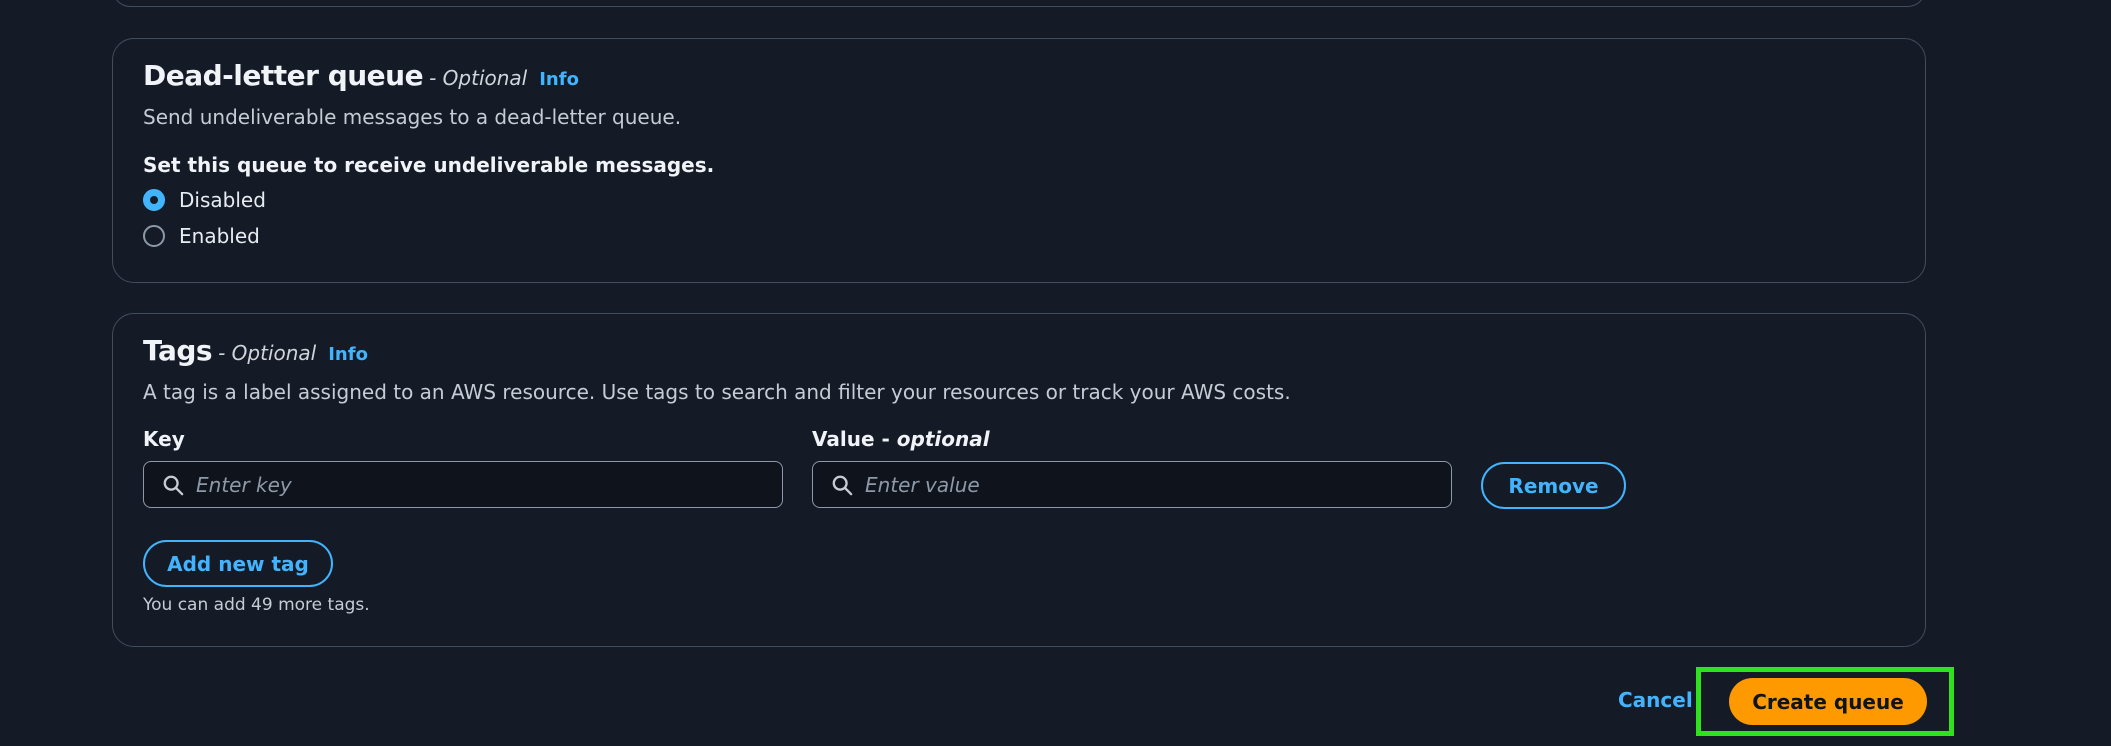  I want to click on radio-enabled: Enabled, so click(201, 236).